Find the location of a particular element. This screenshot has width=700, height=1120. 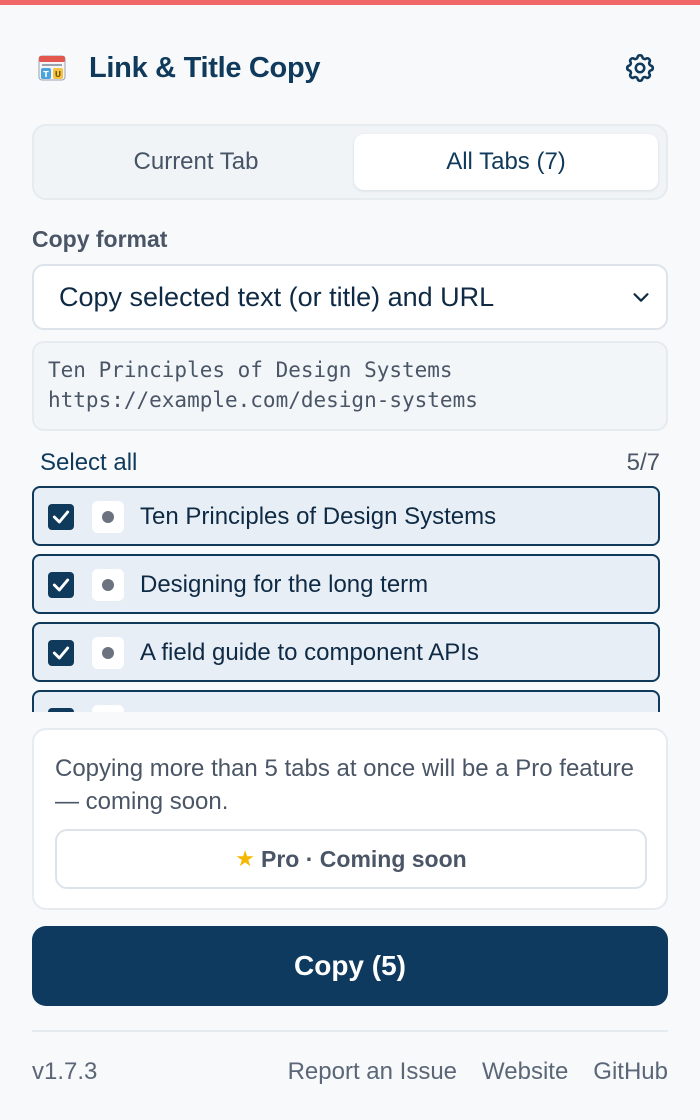

svg-text: U is located at coordinates (58, 74).